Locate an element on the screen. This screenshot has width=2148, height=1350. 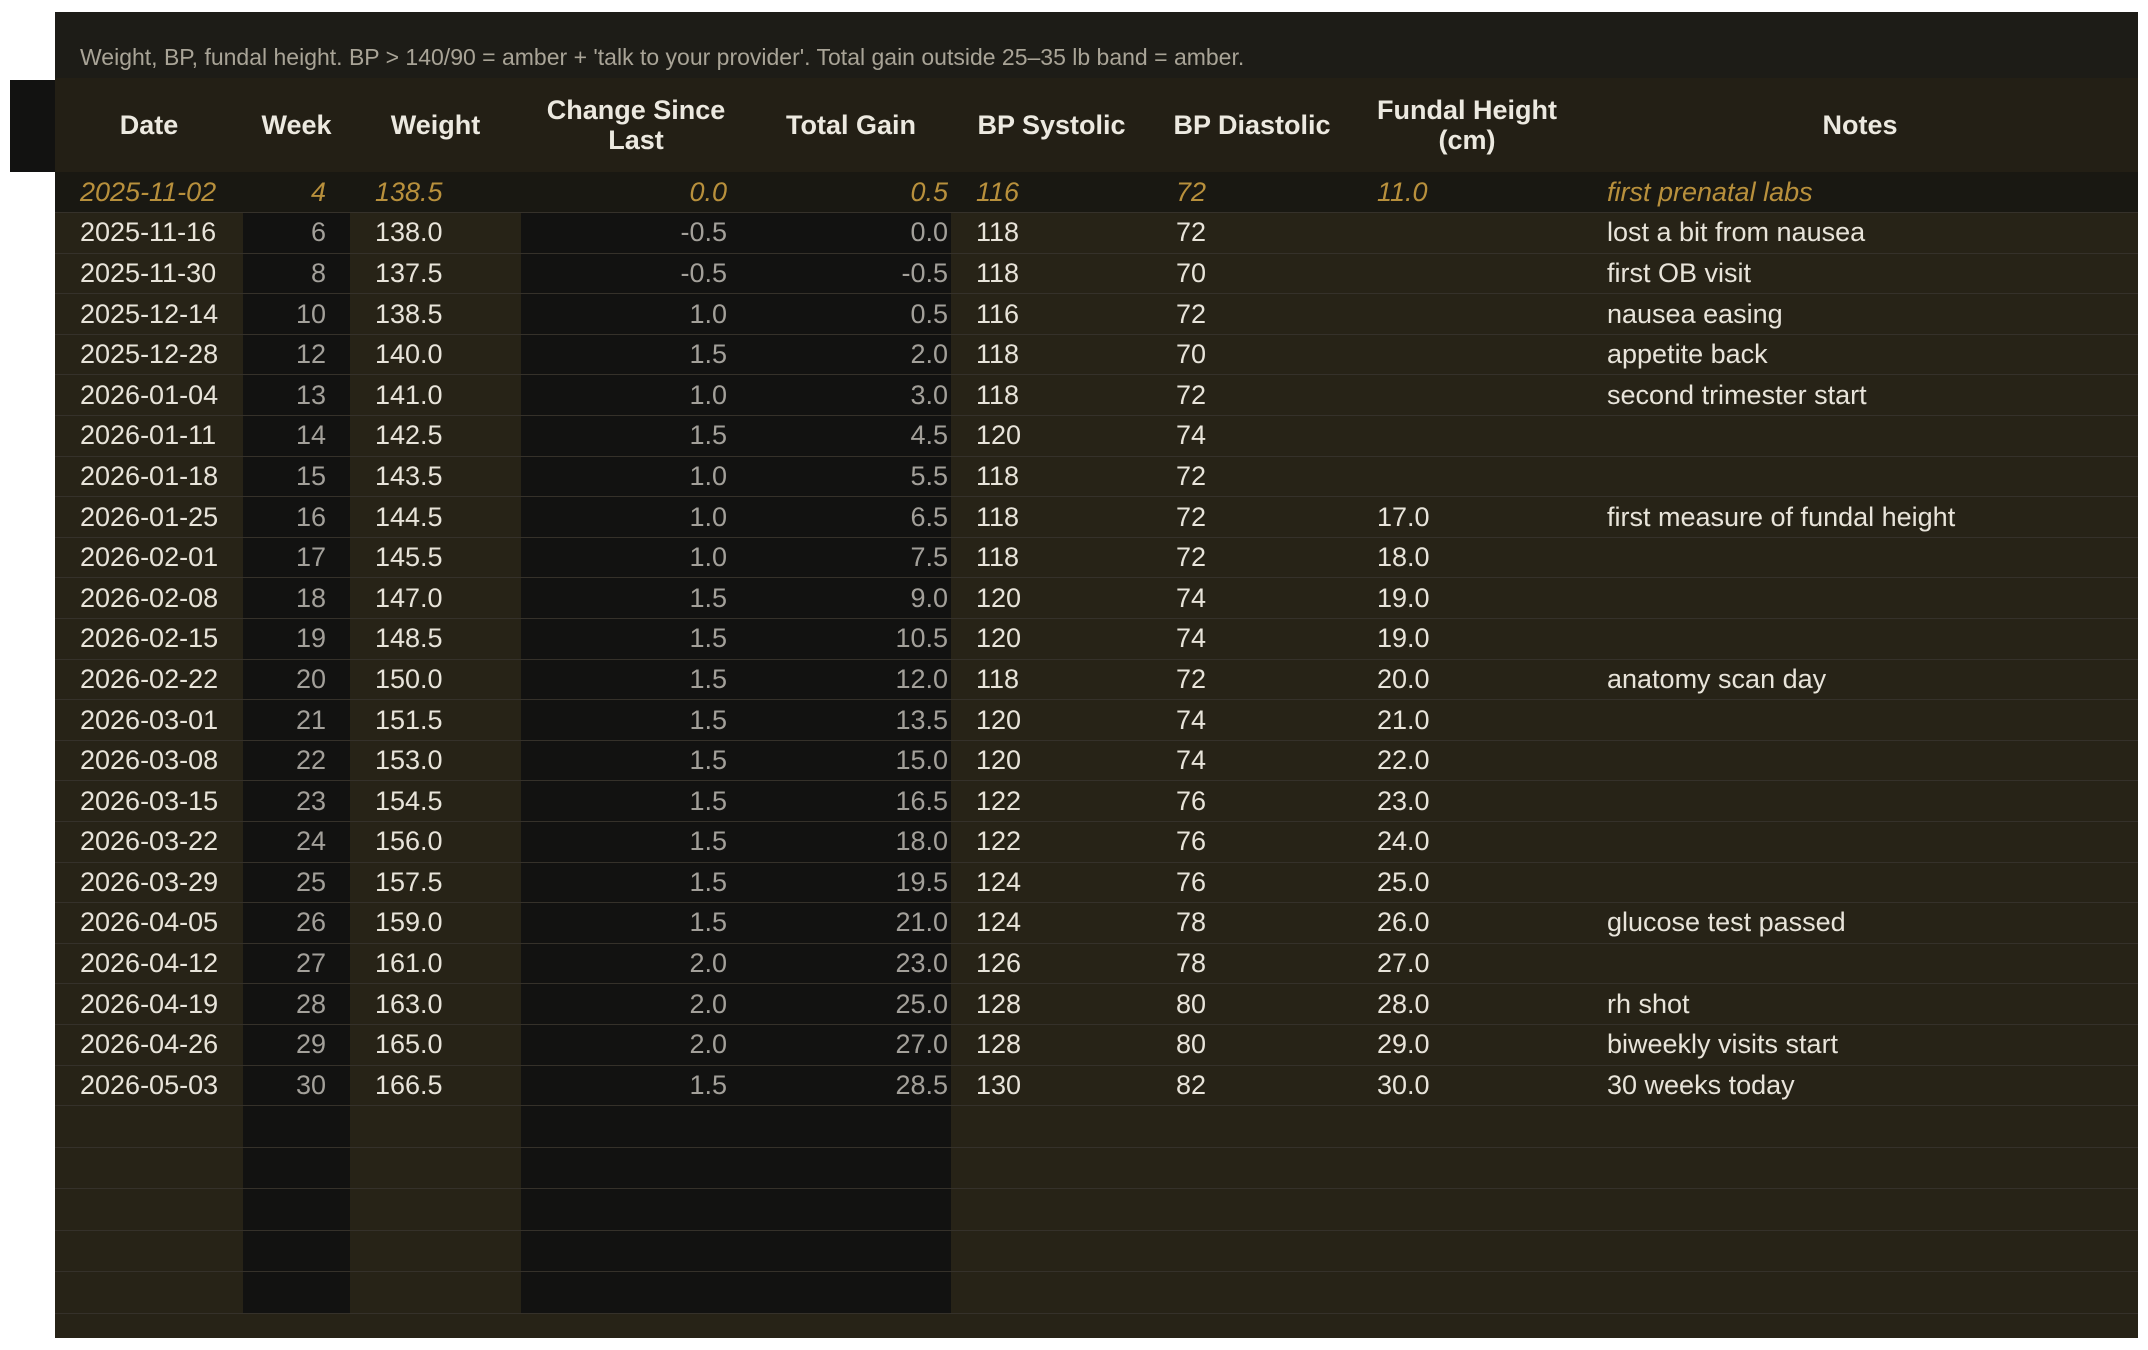
cell-weight: 156.0 is located at coordinates (435, 842).